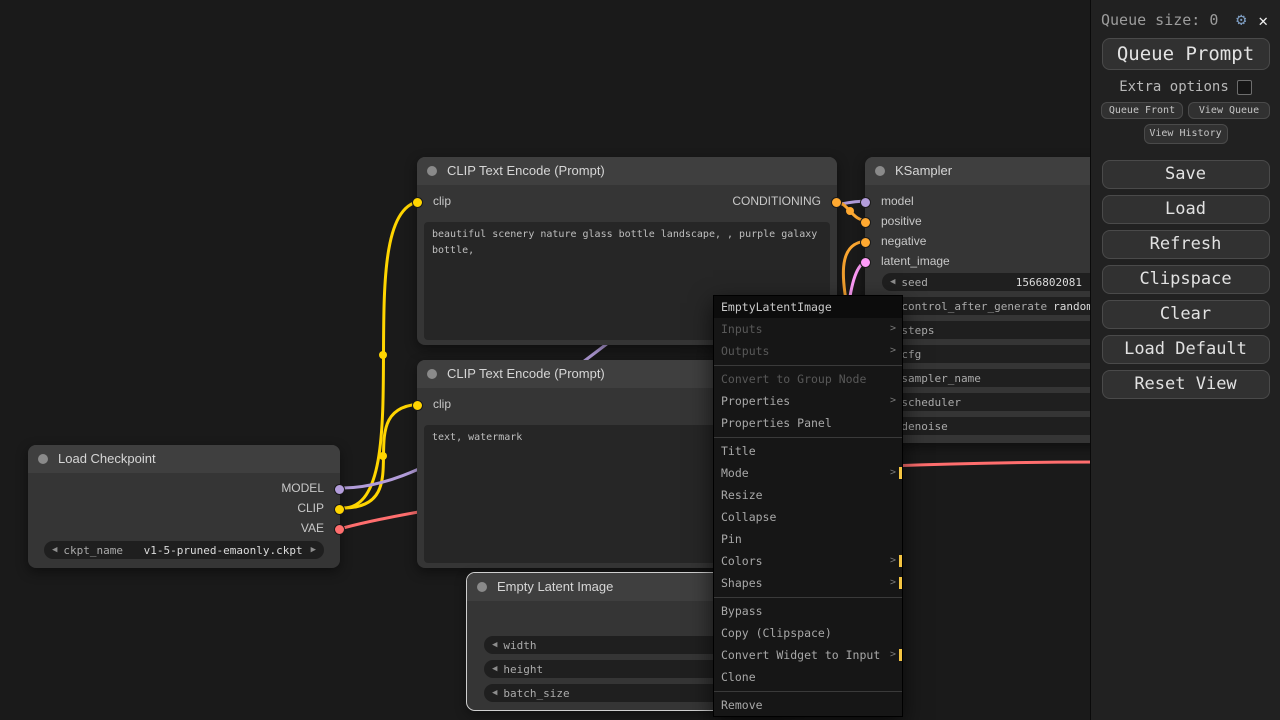  Describe the element at coordinates (931, 402) in the screenshot. I see `widget-label: scheduler` at that location.